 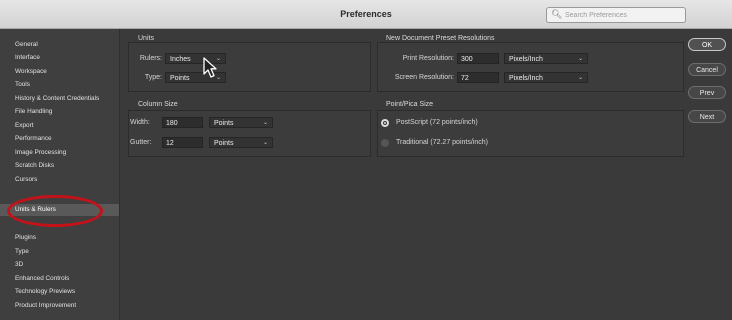 What do you see at coordinates (707, 44) in the screenshot?
I see `ok-button: OK` at bounding box center [707, 44].